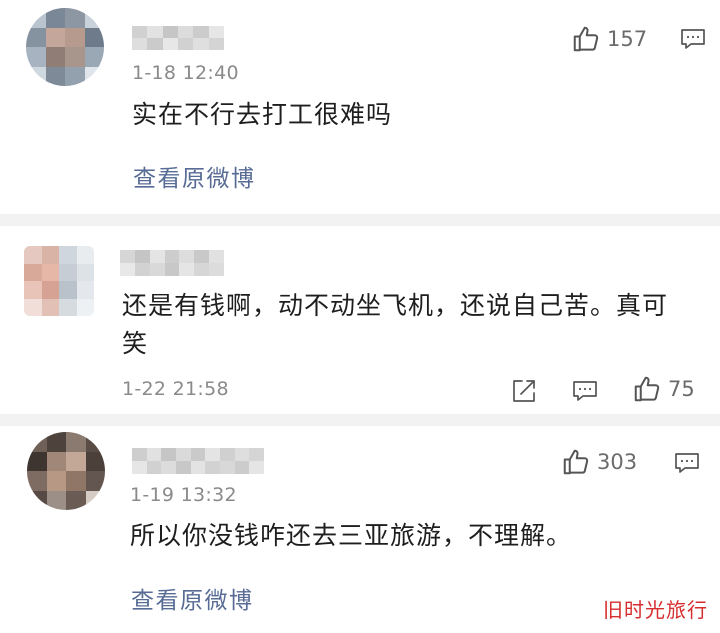  Describe the element at coordinates (681, 389) in the screenshot. I see `like-count: 75` at that location.